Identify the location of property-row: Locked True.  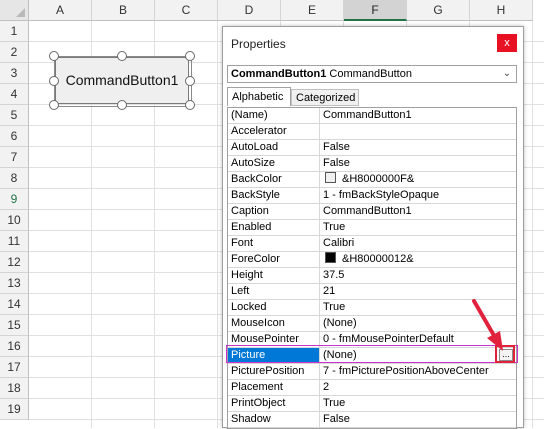
(372, 308).